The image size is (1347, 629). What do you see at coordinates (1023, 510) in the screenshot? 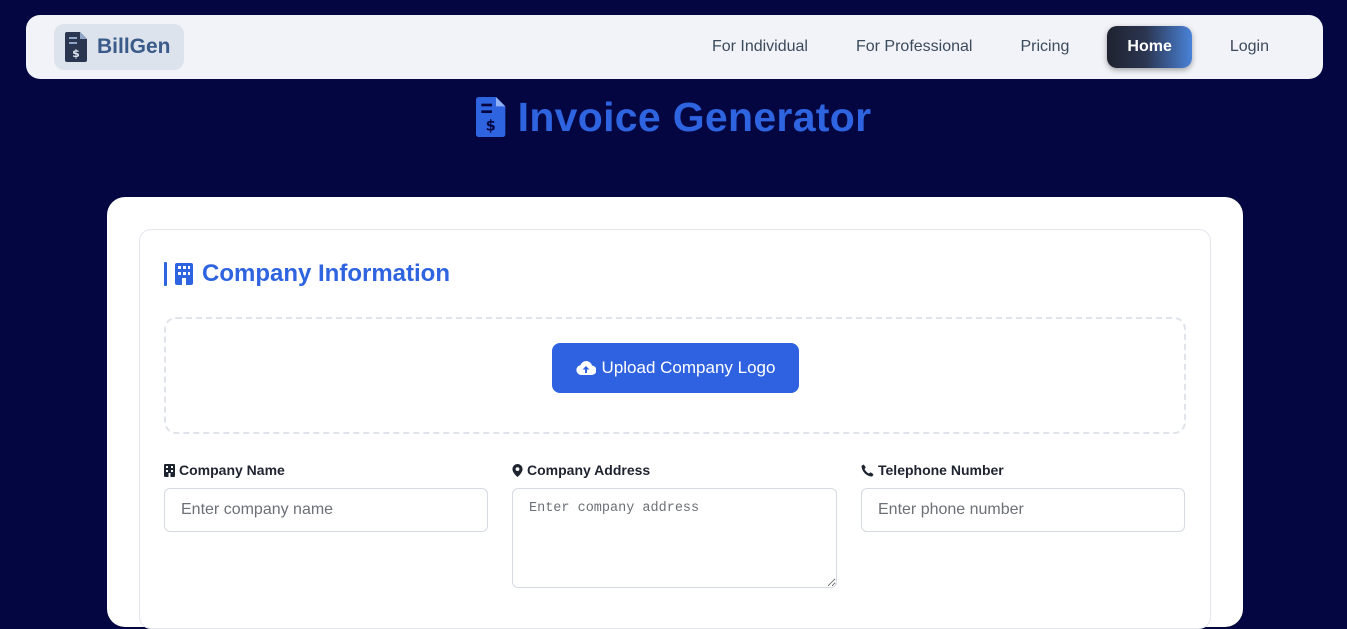
I see `telephone-number-input` at bounding box center [1023, 510].